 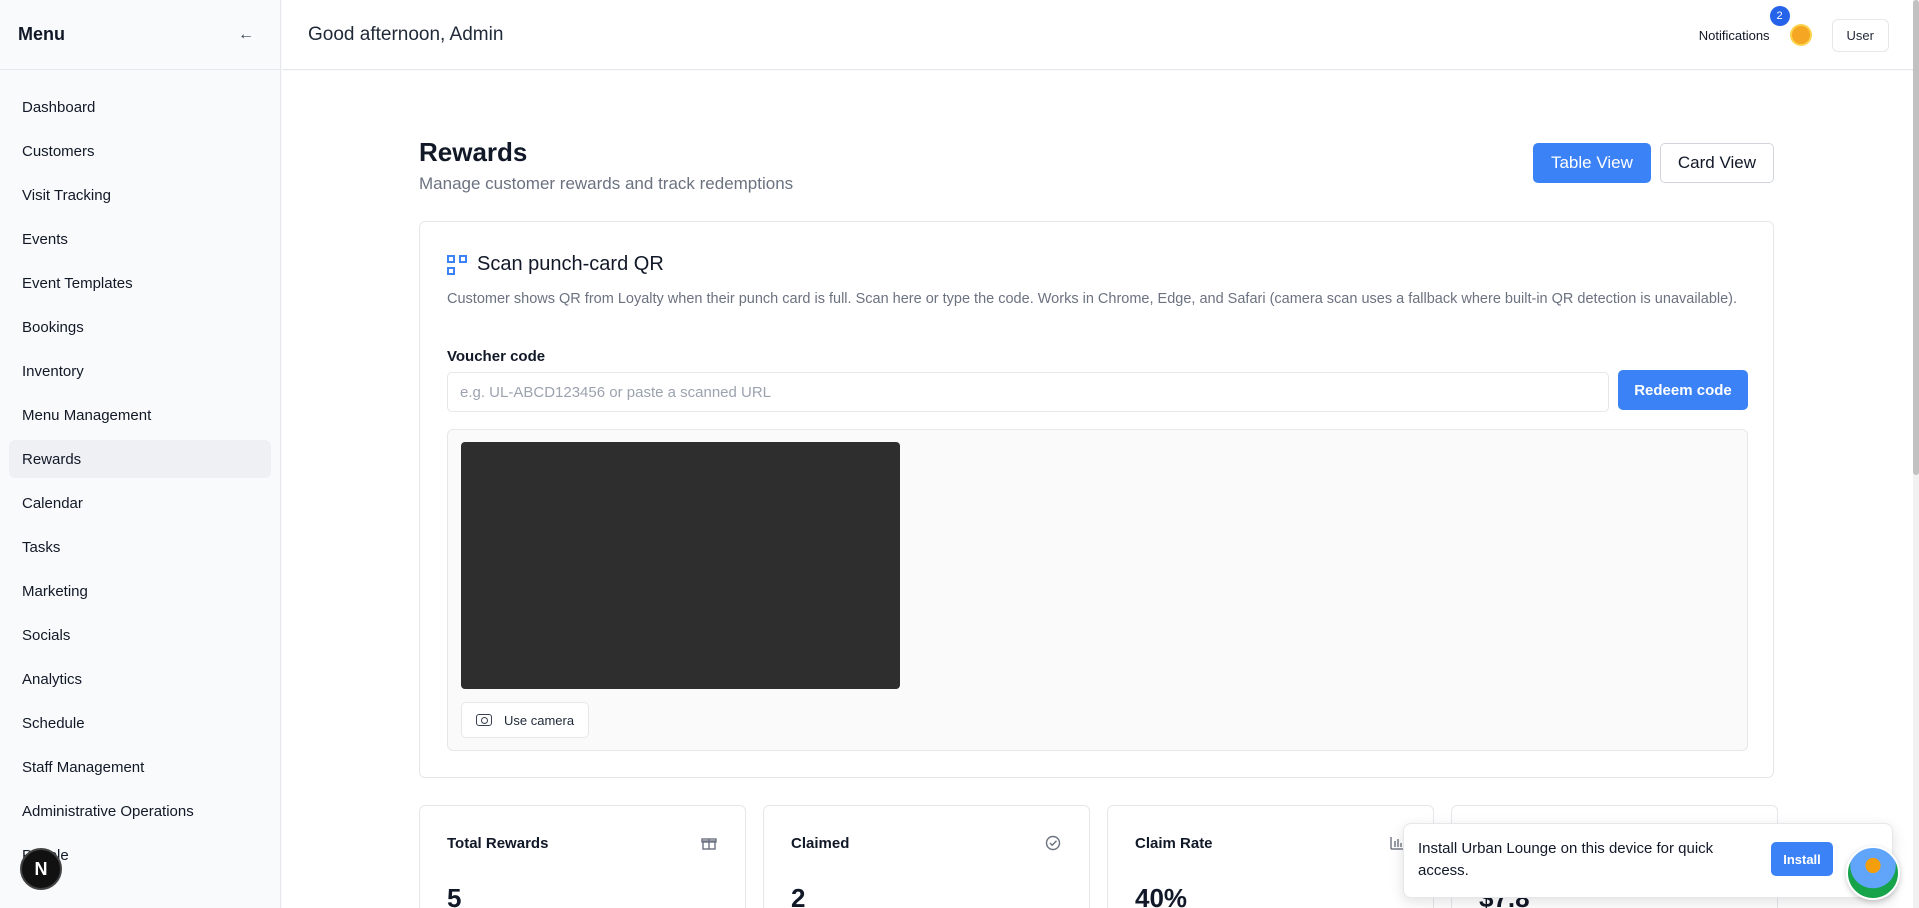 I want to click on scrollbar, so click(x=1916, y=454).